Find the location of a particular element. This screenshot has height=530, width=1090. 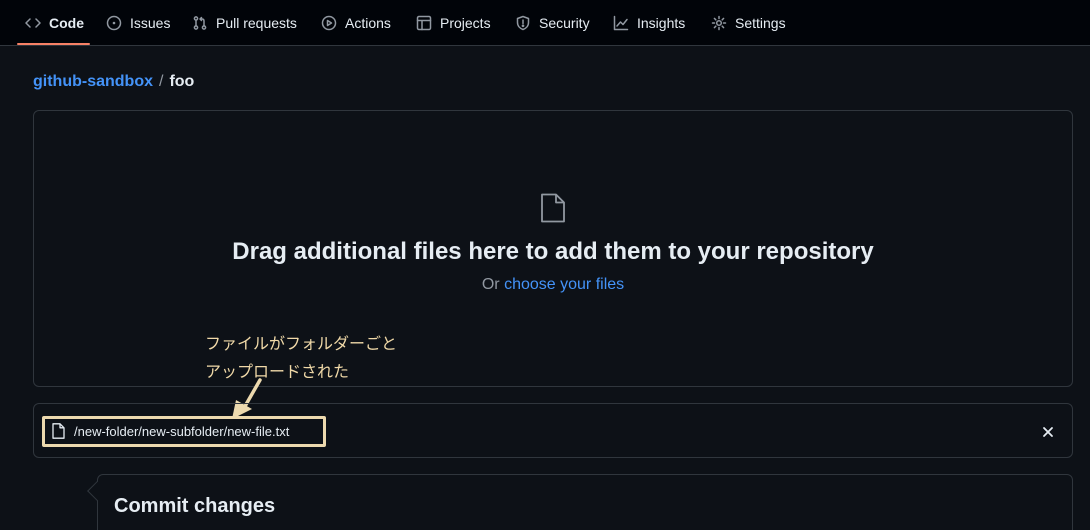

issue-icon is located at coordinates (114, 22).